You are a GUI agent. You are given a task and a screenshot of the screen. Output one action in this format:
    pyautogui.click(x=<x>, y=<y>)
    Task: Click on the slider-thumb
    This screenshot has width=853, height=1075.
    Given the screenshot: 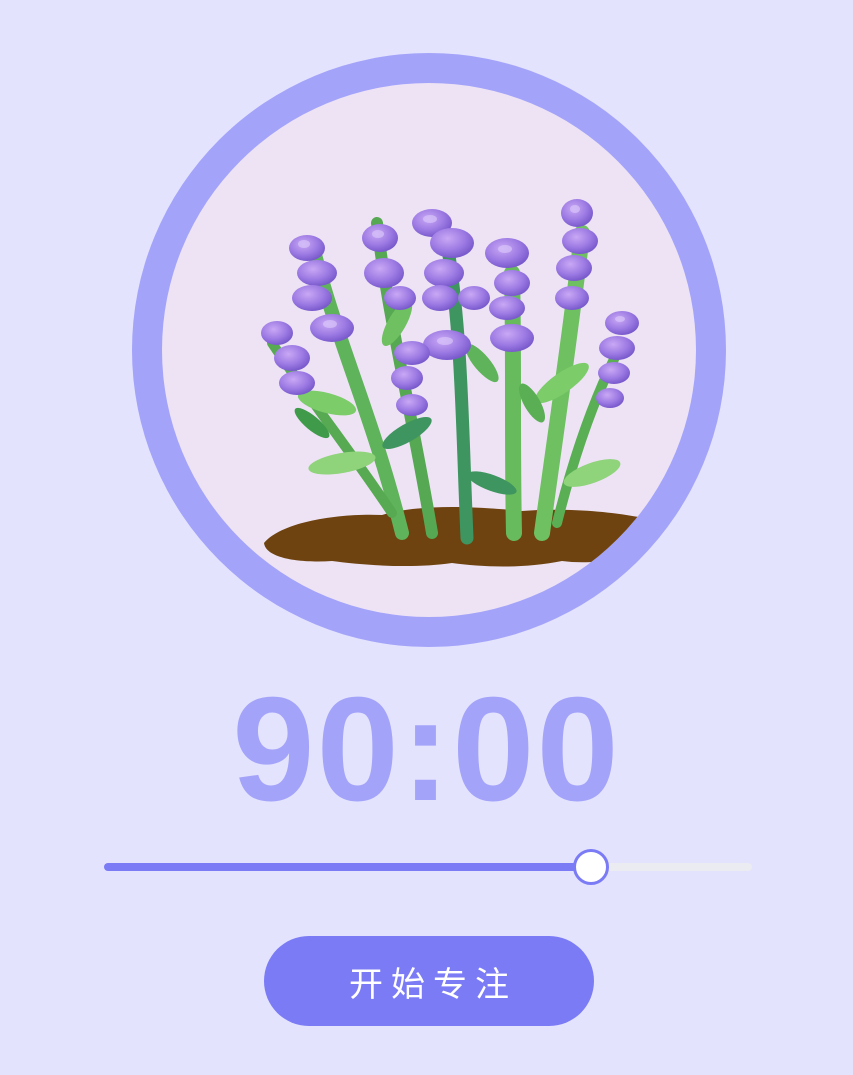 What is the action you would take?
    pyautogui.click(x=591, y=867)
    